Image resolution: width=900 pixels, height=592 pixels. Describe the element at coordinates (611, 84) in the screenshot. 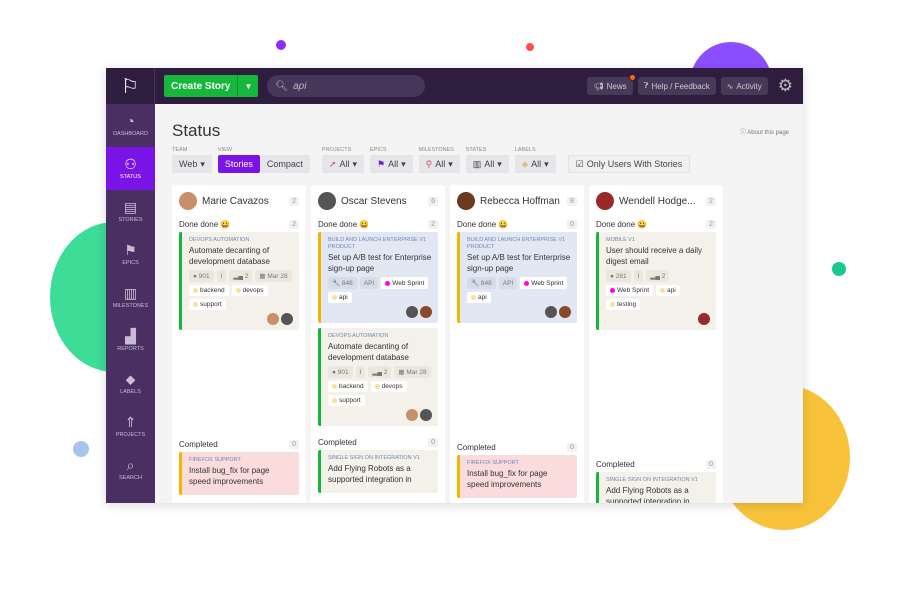

I see `news-button: 📢︎ News` at that location.